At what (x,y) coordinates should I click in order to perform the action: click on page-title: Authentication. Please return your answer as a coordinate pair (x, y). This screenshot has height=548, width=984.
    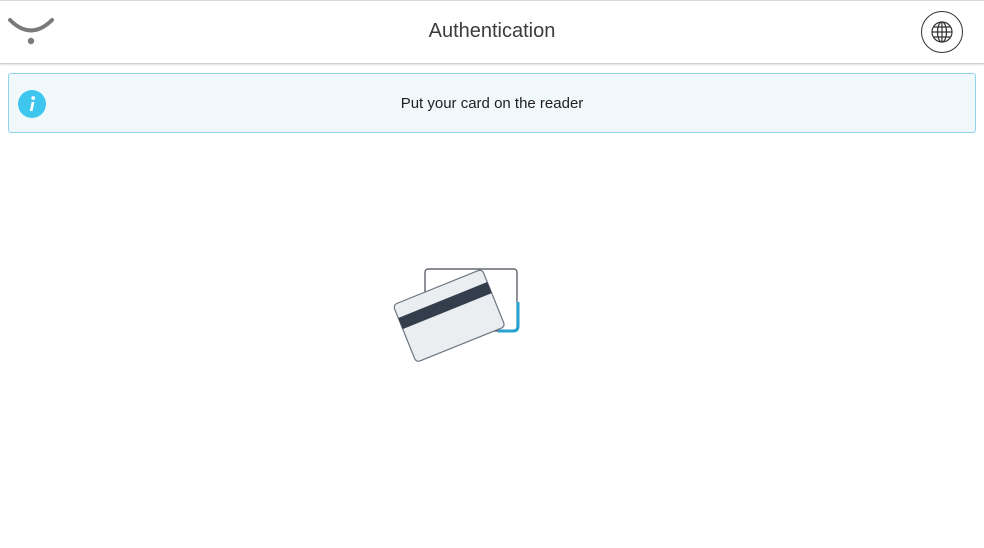
    Looking at the image, I should click on (492, 31).